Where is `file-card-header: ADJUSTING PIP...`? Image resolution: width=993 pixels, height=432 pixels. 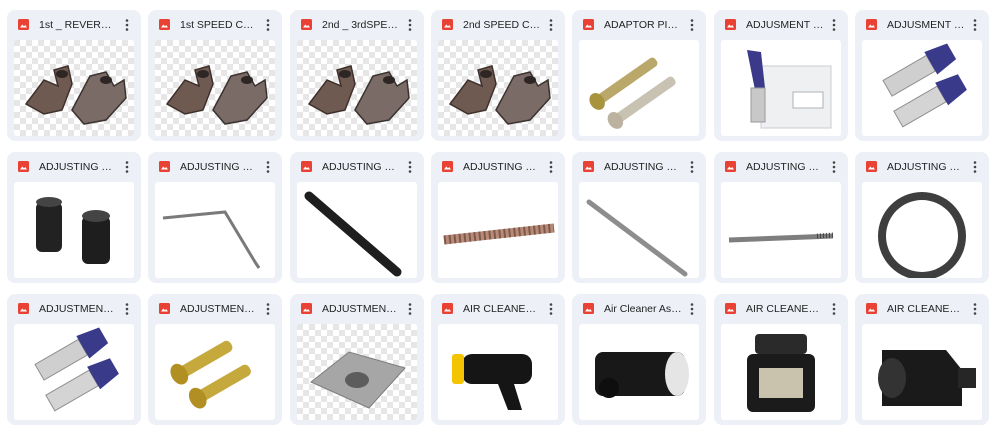 file-card-header: ADJUSTING PIP... is located at coordinates (498, 166).